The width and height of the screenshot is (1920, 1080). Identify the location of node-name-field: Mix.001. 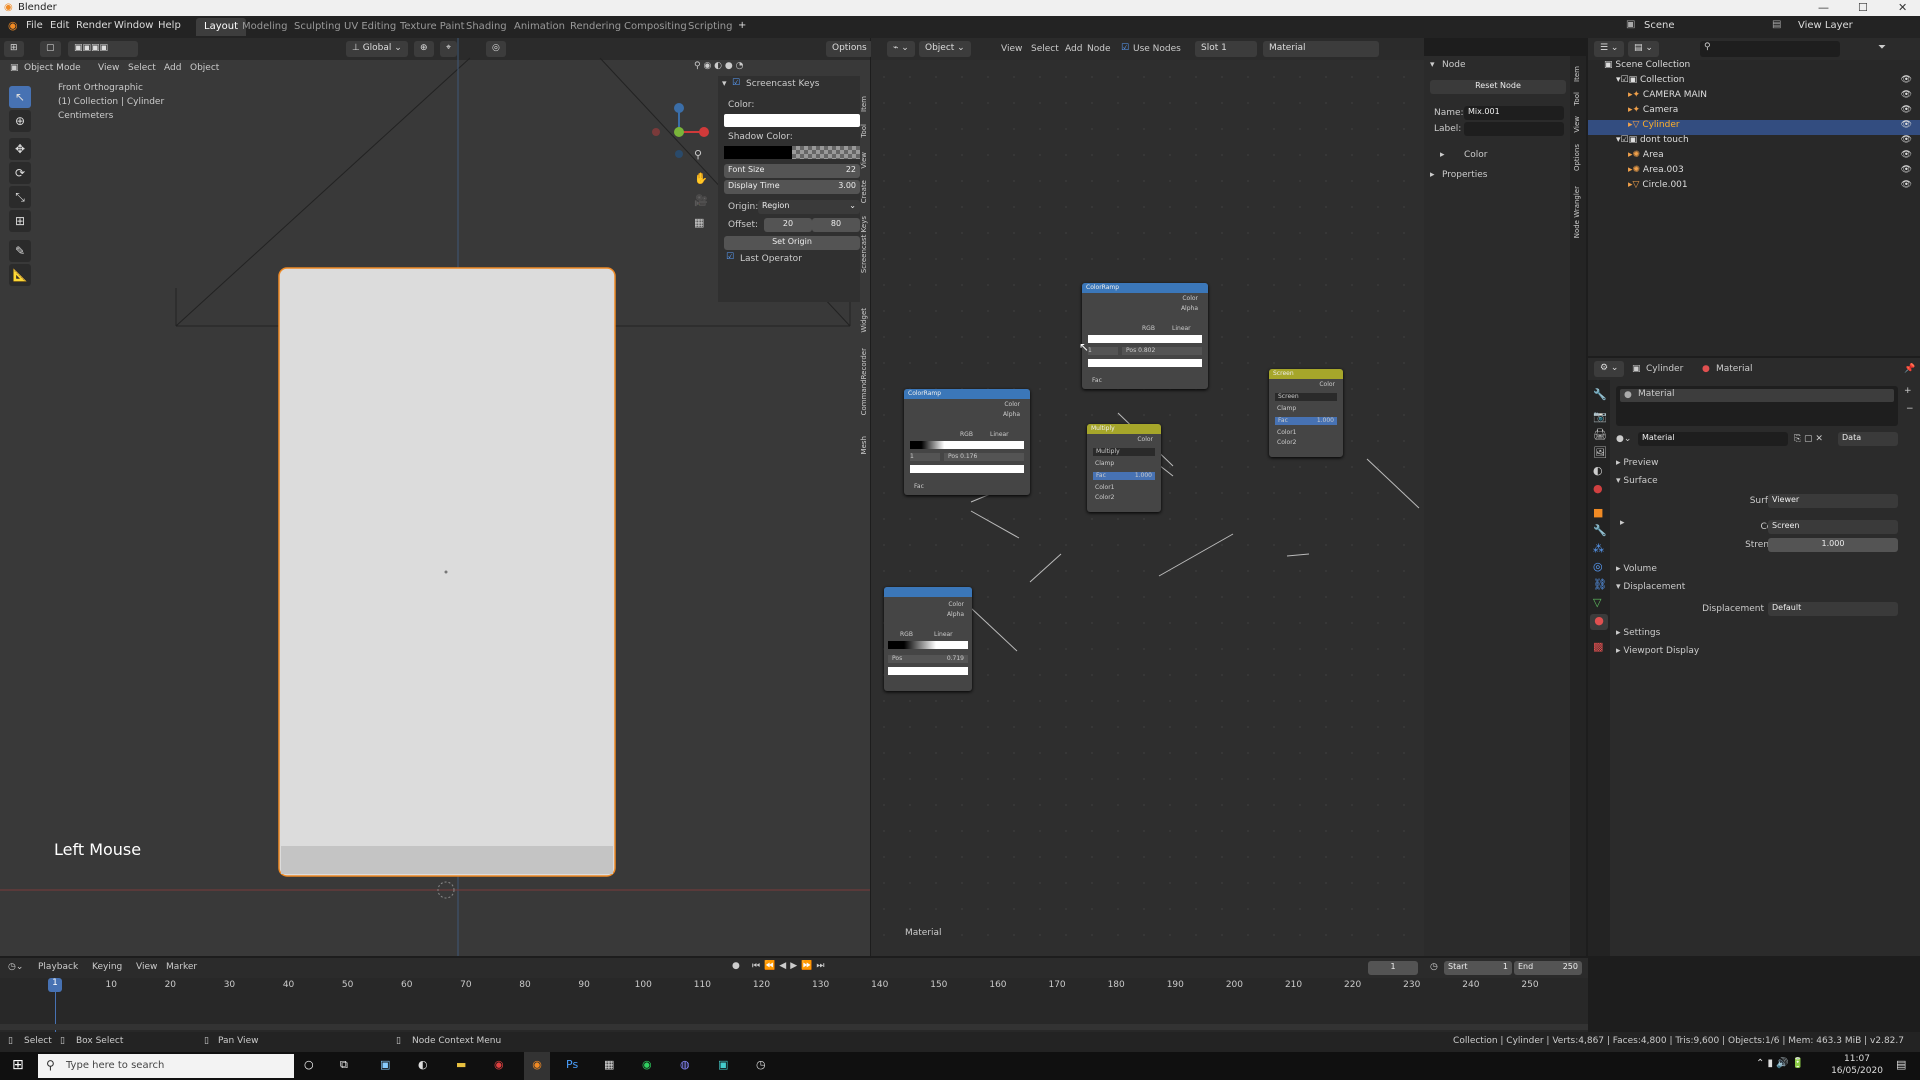
(1514, 113).